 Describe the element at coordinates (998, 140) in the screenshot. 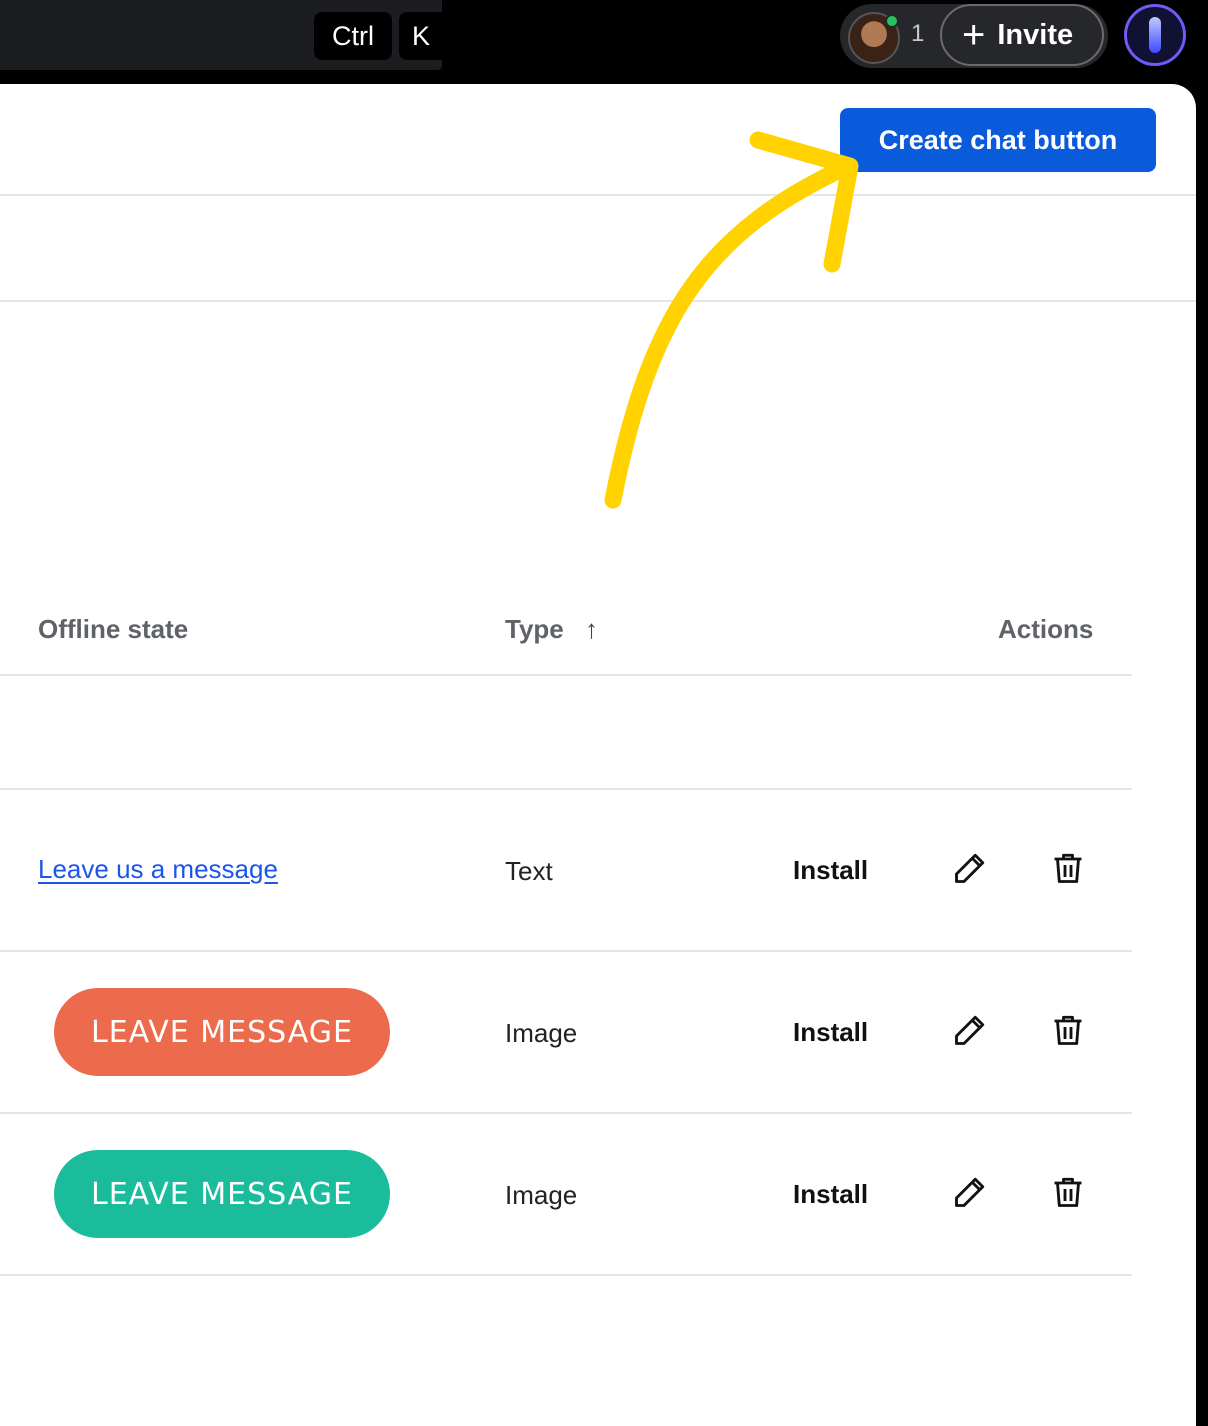

I see `create-chat-button: Create chat button` at that location.